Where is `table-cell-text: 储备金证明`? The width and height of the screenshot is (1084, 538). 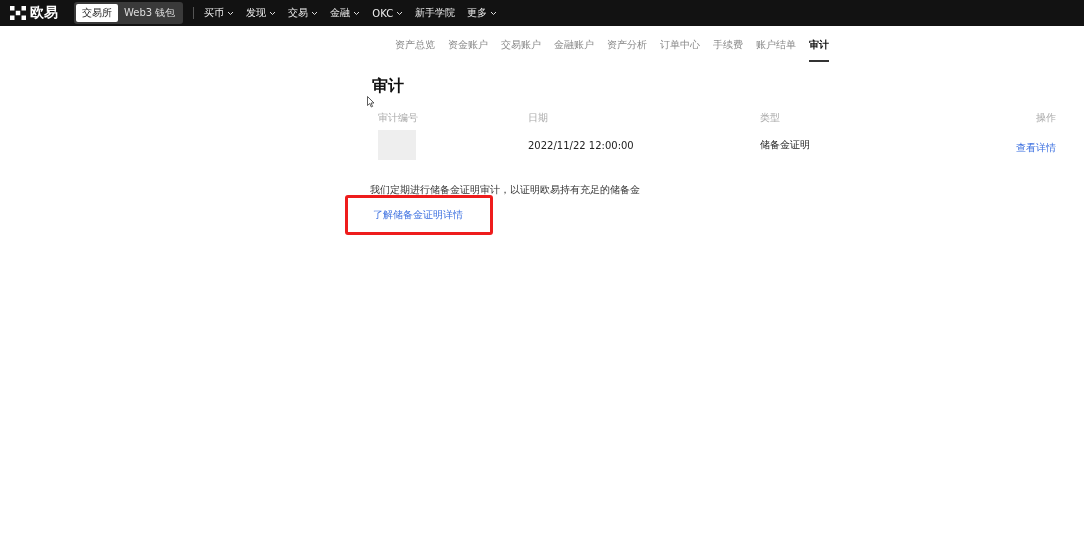
table-cell-text: 储备金证明 is located at coordinates (785, 145).